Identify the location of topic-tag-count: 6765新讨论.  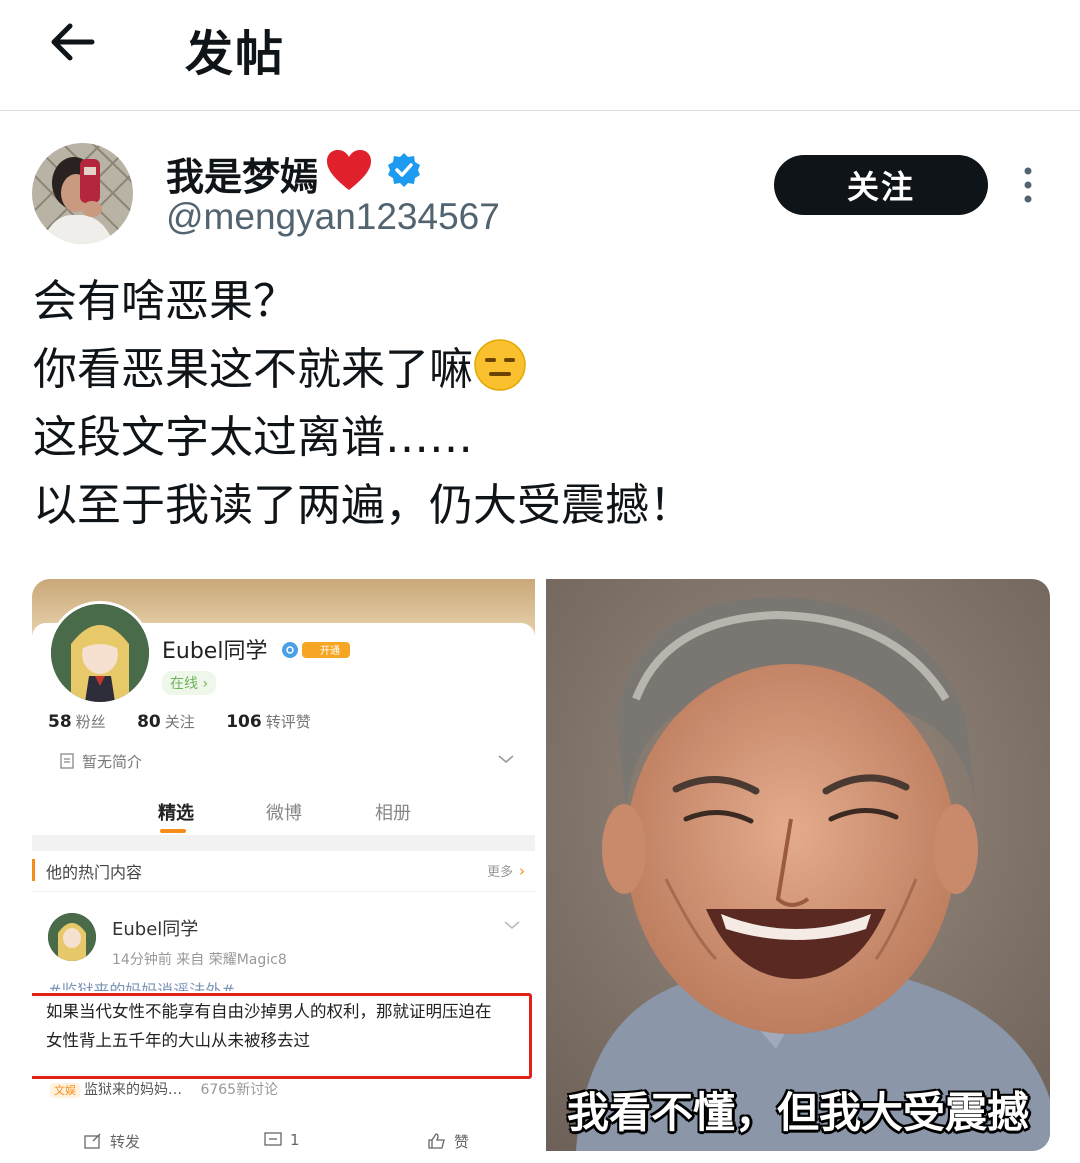
(239, 1090).